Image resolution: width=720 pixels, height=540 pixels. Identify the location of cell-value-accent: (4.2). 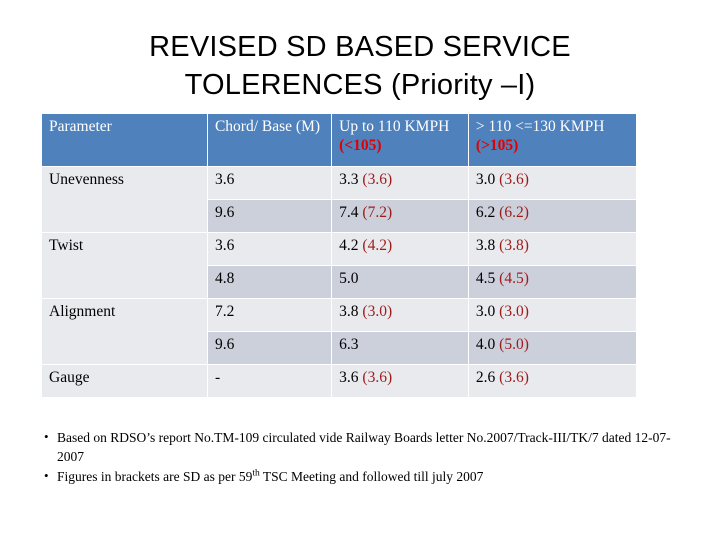
(377, 245).